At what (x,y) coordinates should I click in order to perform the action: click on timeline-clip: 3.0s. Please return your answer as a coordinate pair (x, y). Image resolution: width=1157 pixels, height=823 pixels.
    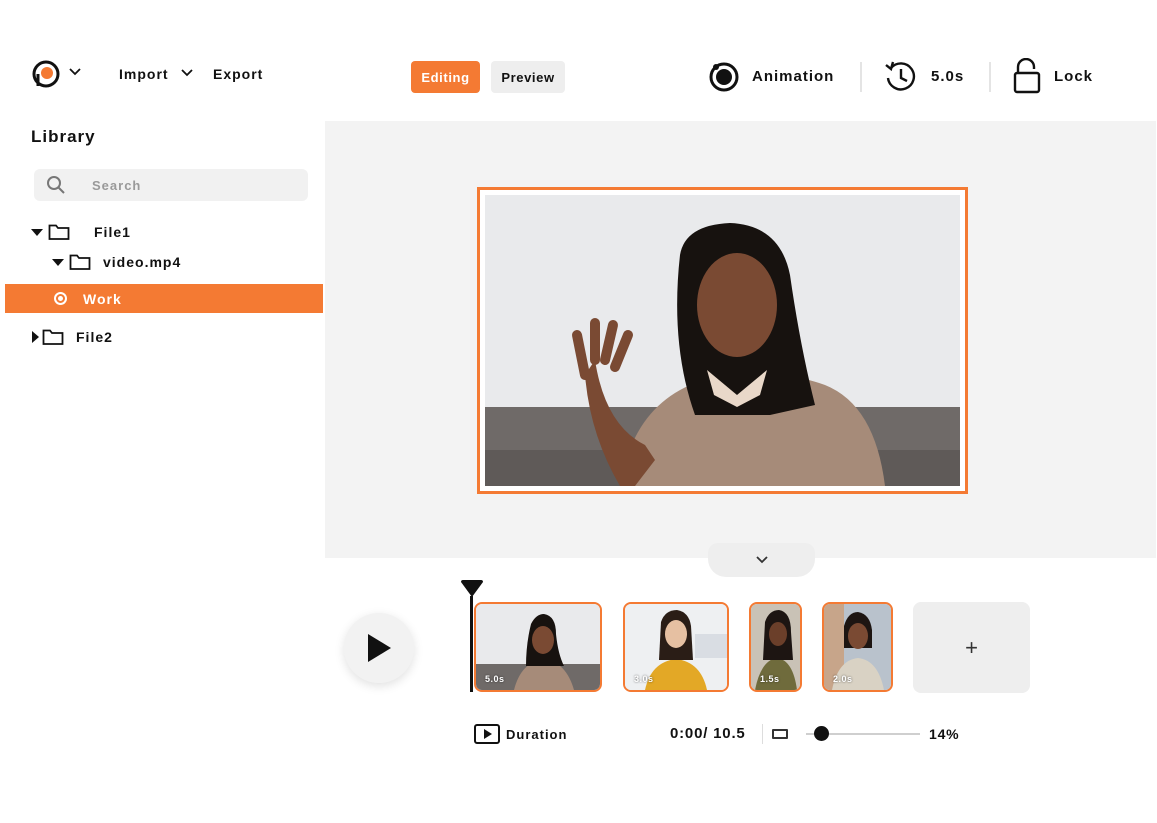
    Looking at the image, I should click on (676, 647).